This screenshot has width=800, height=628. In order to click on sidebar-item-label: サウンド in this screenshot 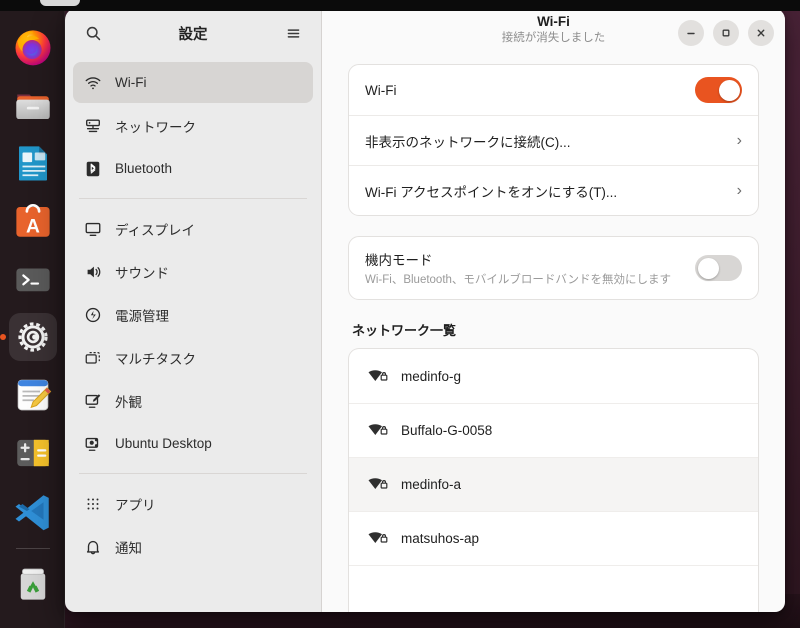, I will do `click(142, 273)`.